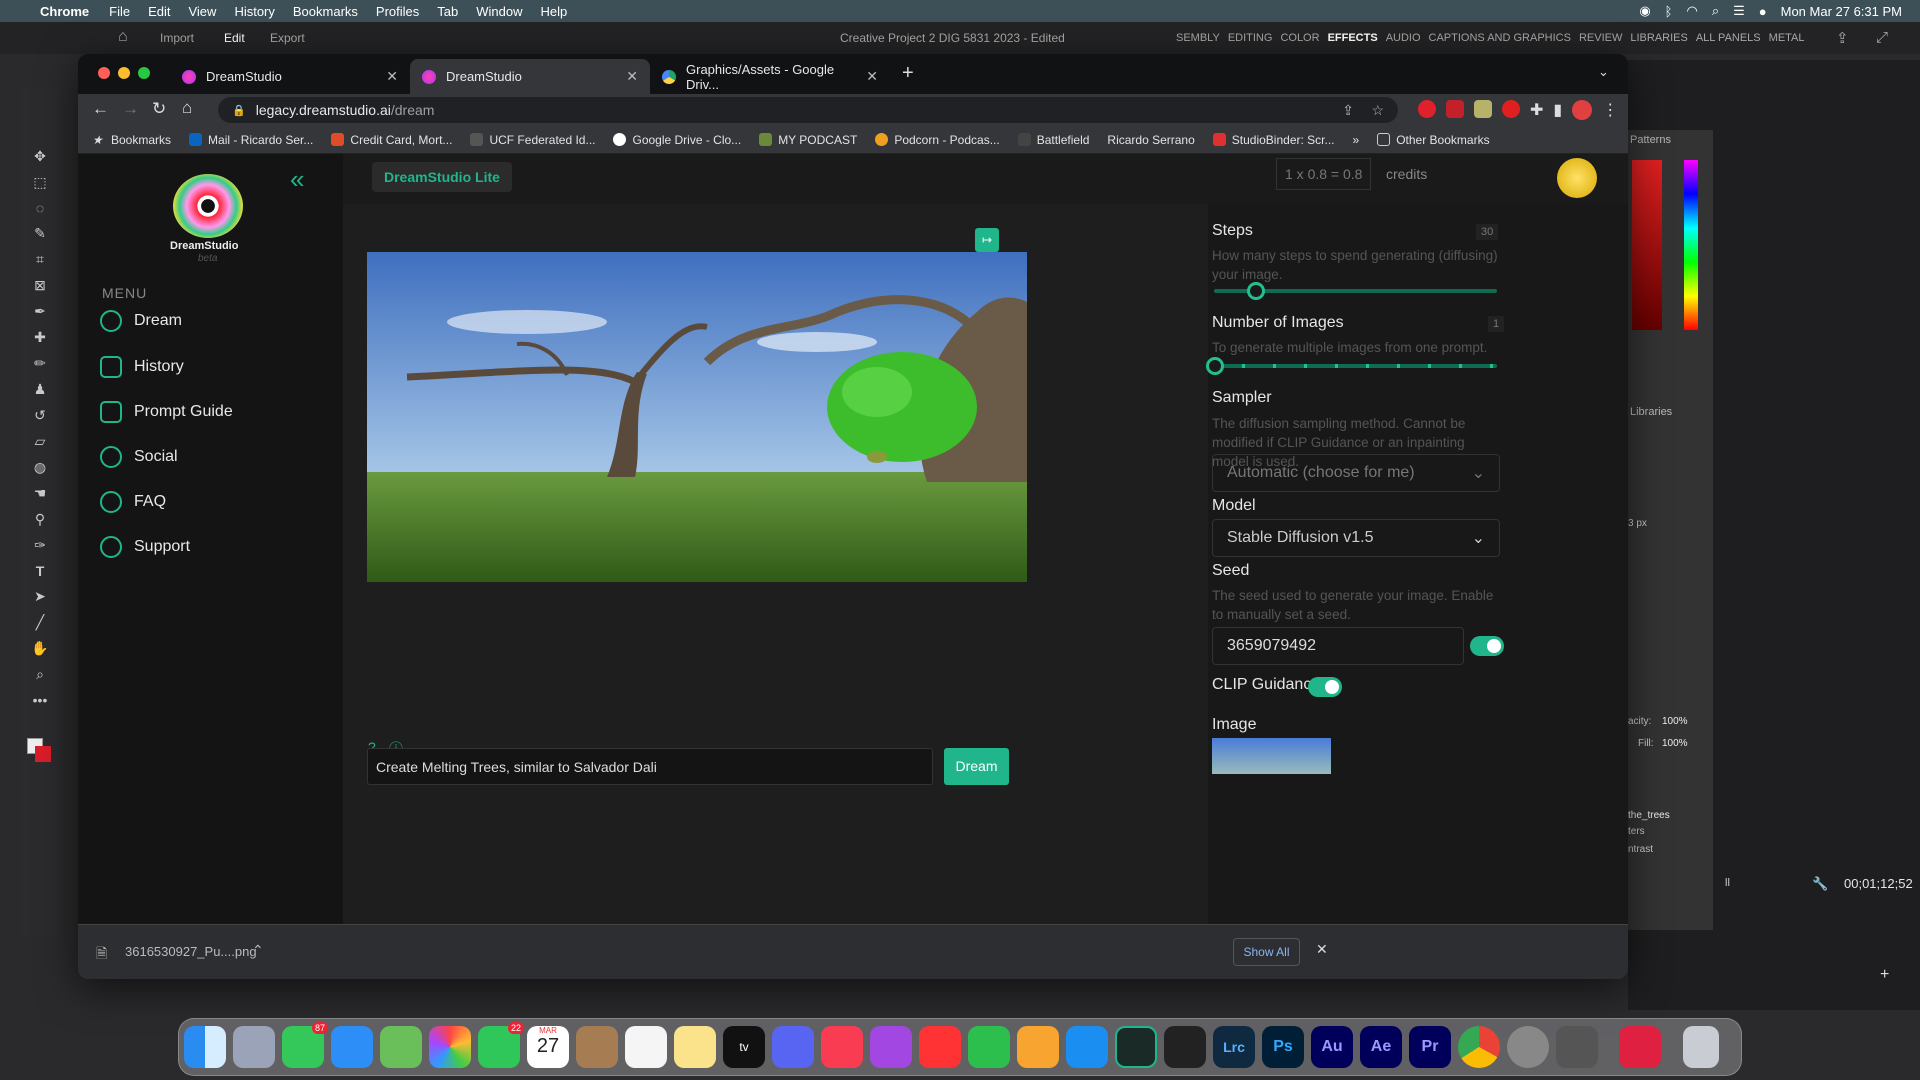 The width and height of the screenshot is (1920, 1080). What do you see at coordinates (1150, 140) in the screenshot?
I see `bookmark-item: Ricardo Serrano` at bounding box center [1150, 140].